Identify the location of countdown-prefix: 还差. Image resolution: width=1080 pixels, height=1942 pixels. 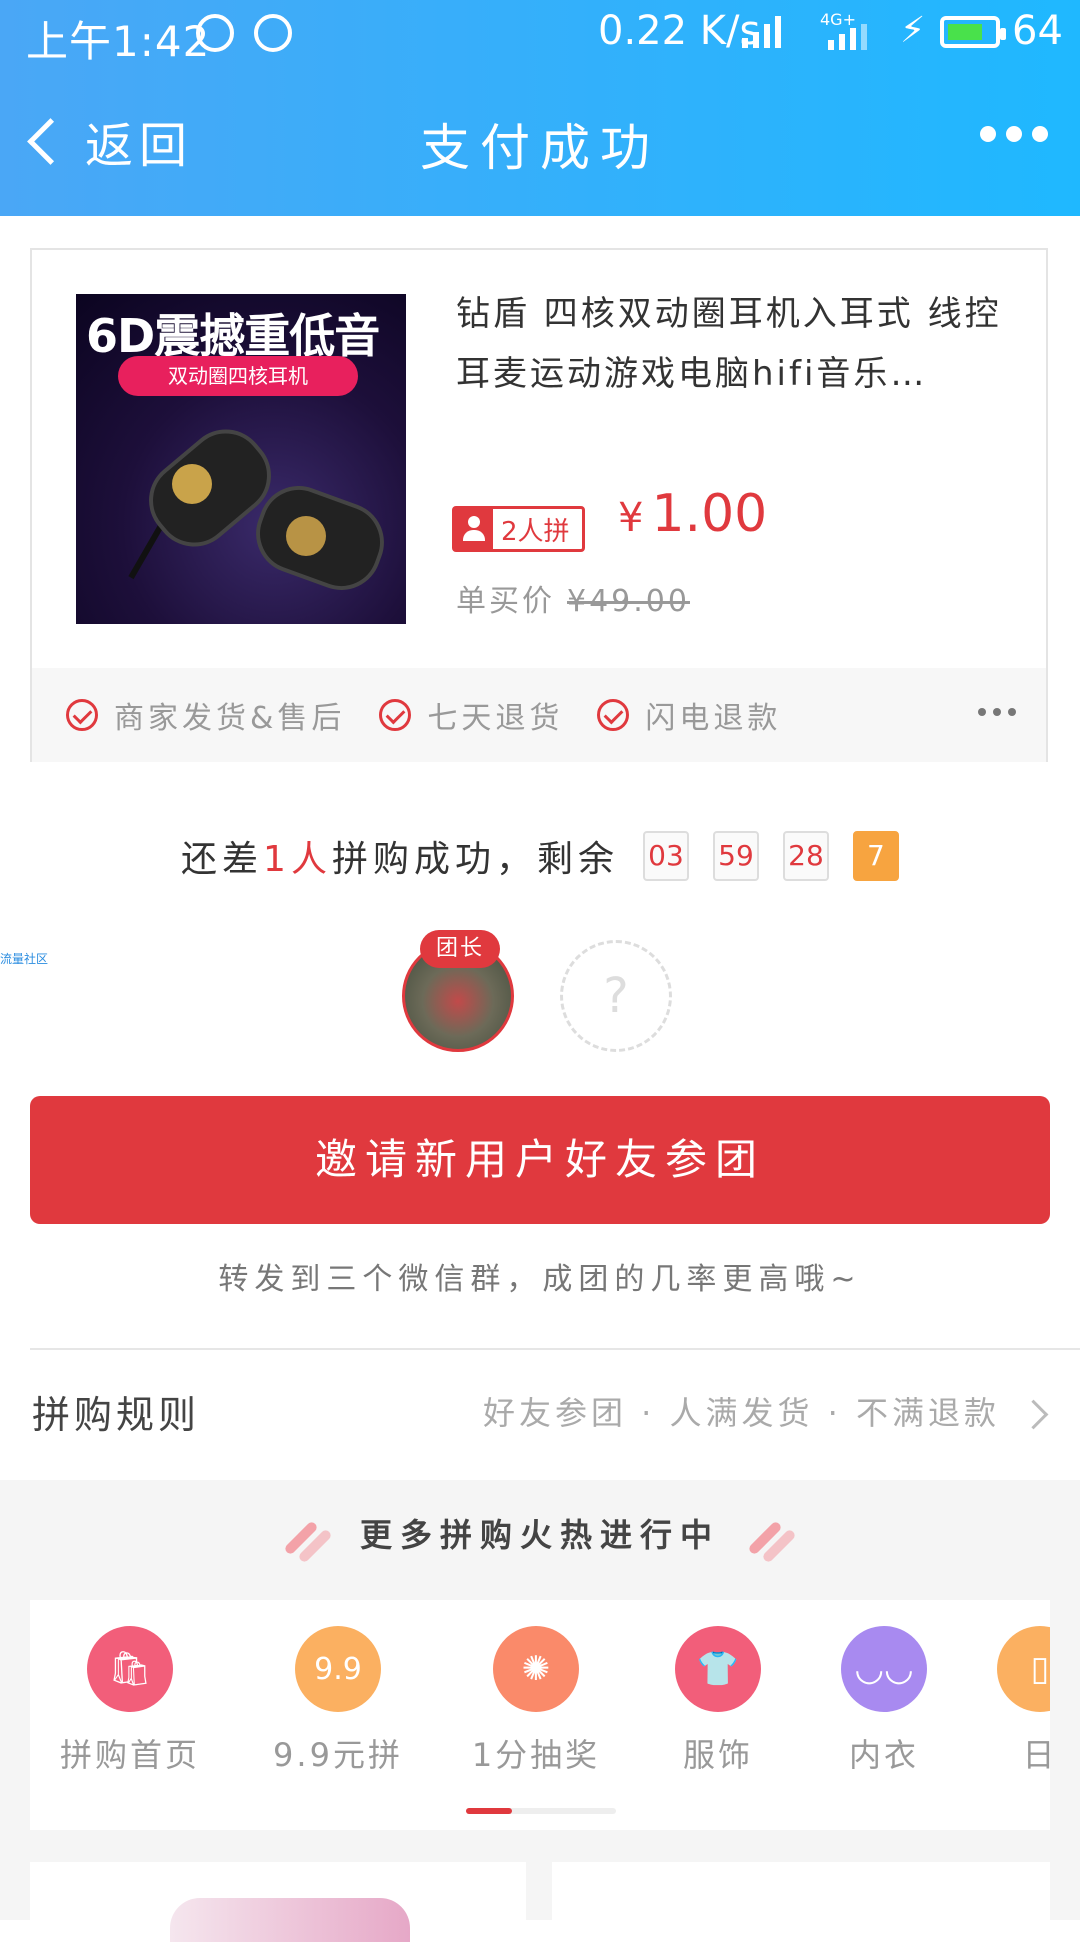
(222, 859).